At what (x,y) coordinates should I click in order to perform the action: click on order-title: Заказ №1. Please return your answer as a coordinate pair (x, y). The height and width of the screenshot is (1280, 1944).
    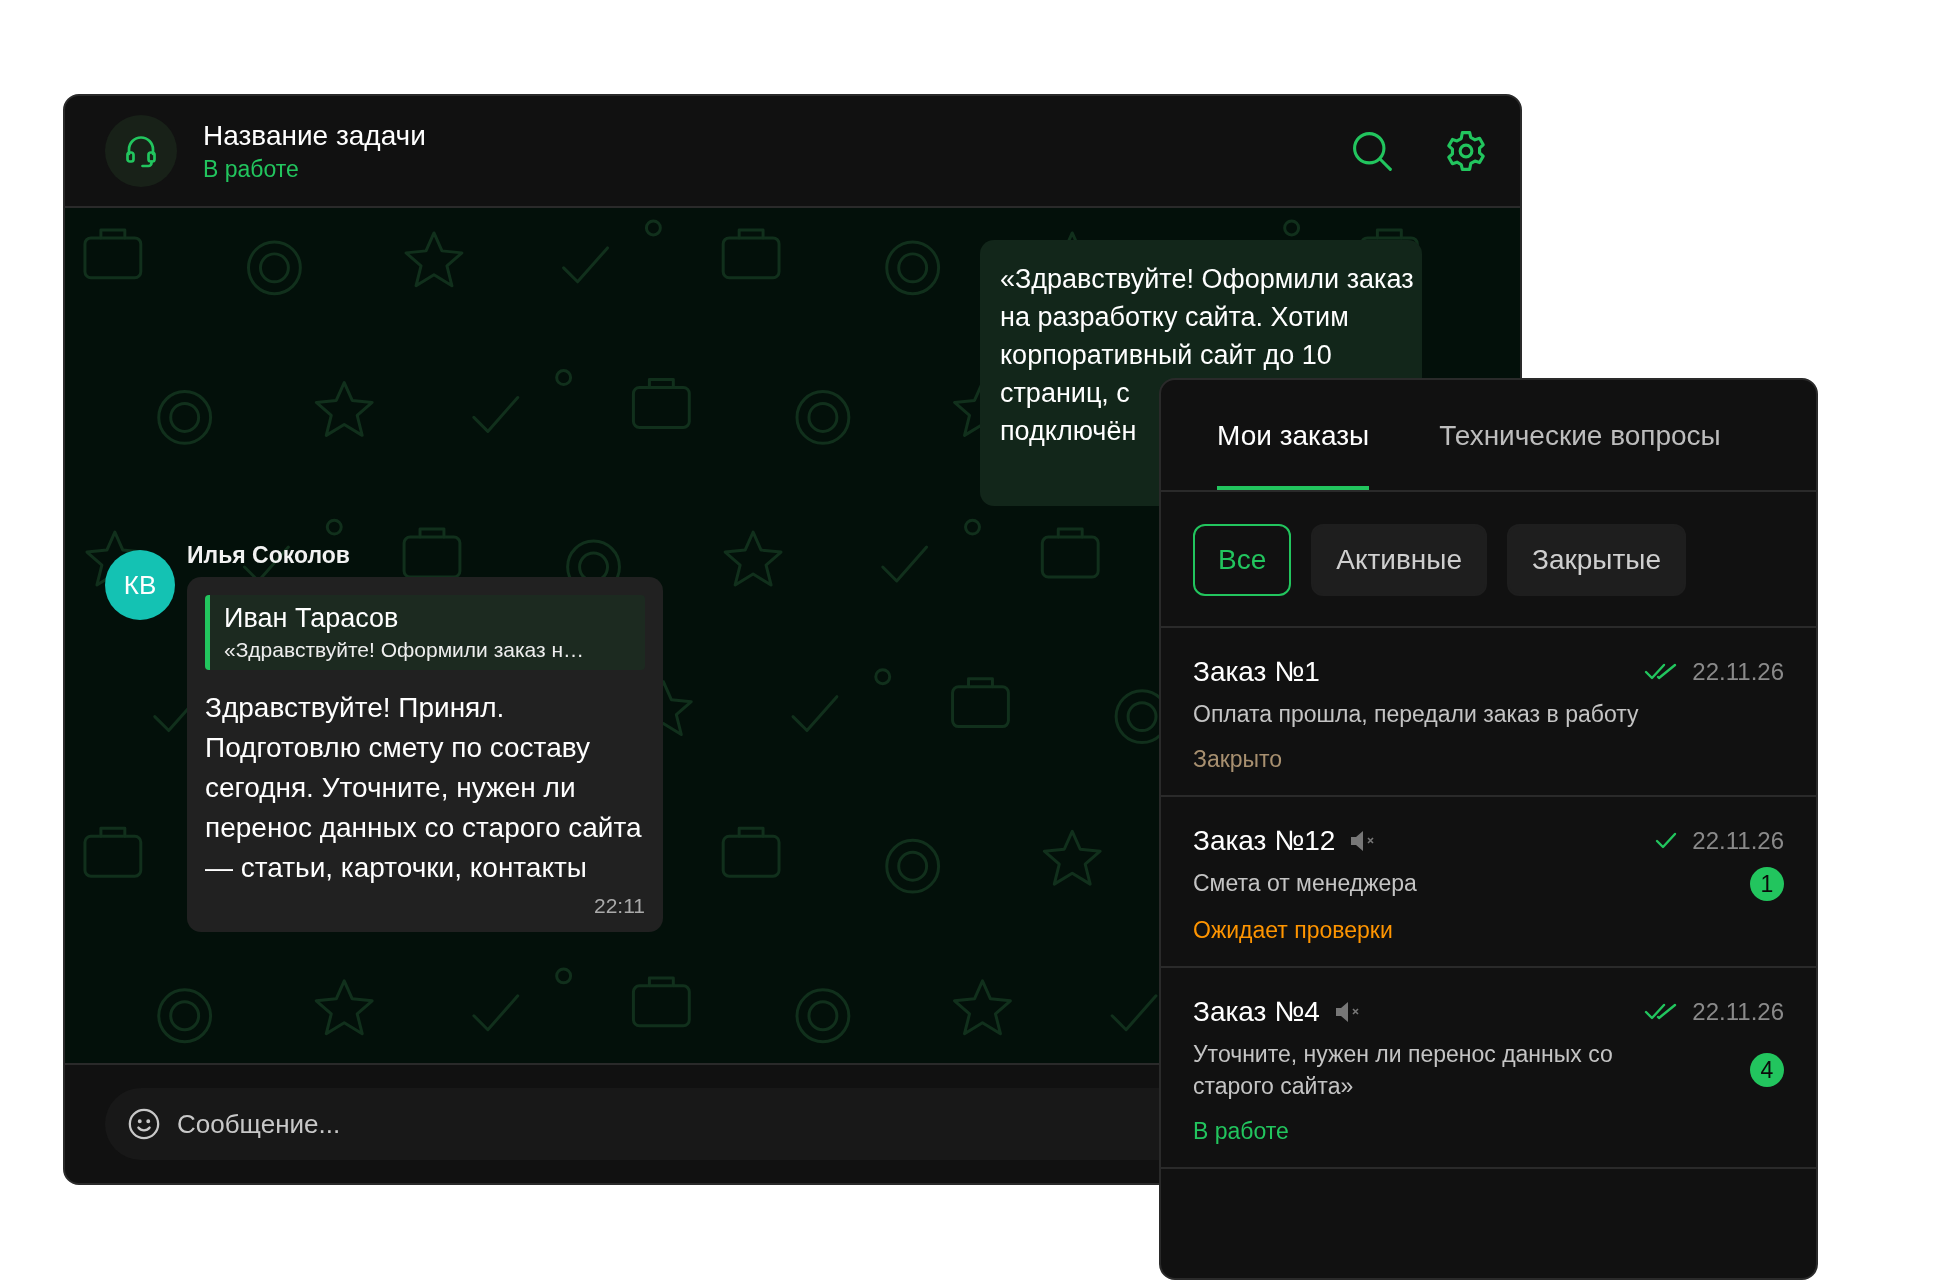
    Looking at the image, I should click on (1256, 672).